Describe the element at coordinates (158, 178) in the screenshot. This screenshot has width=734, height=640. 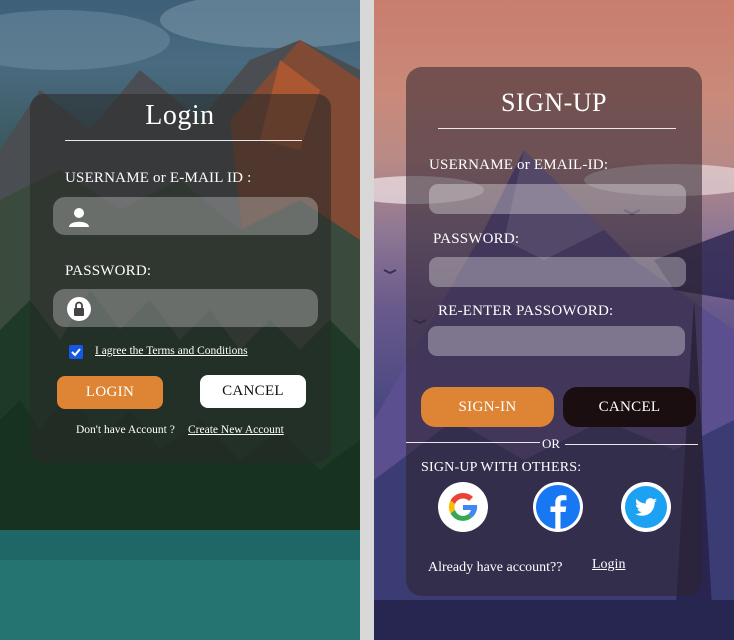
I see `username-label: USERNAME or E-MAIL ID :` at that location.